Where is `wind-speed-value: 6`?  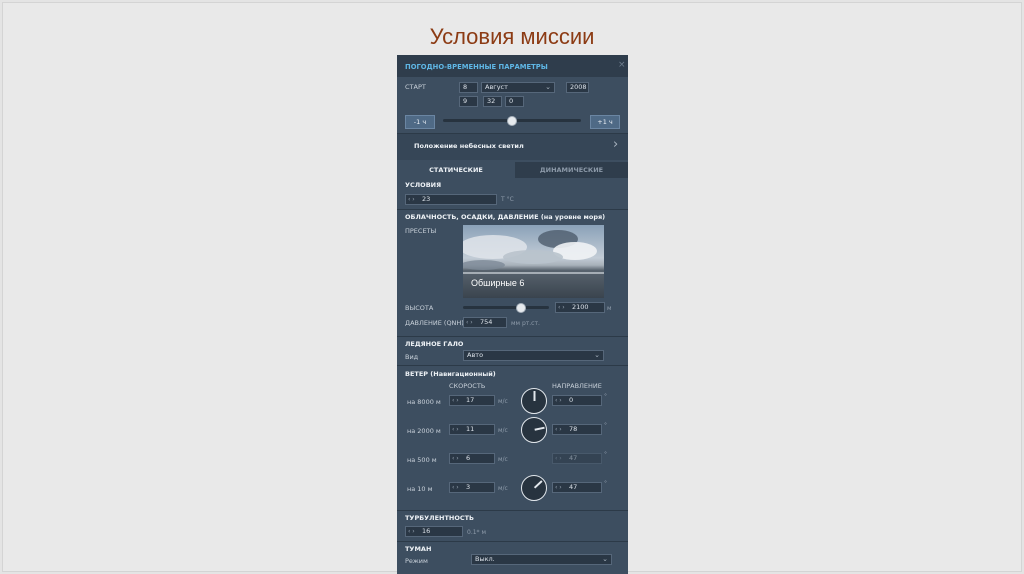
wind-speed-value: 6 is located at coordinates (468, 458).